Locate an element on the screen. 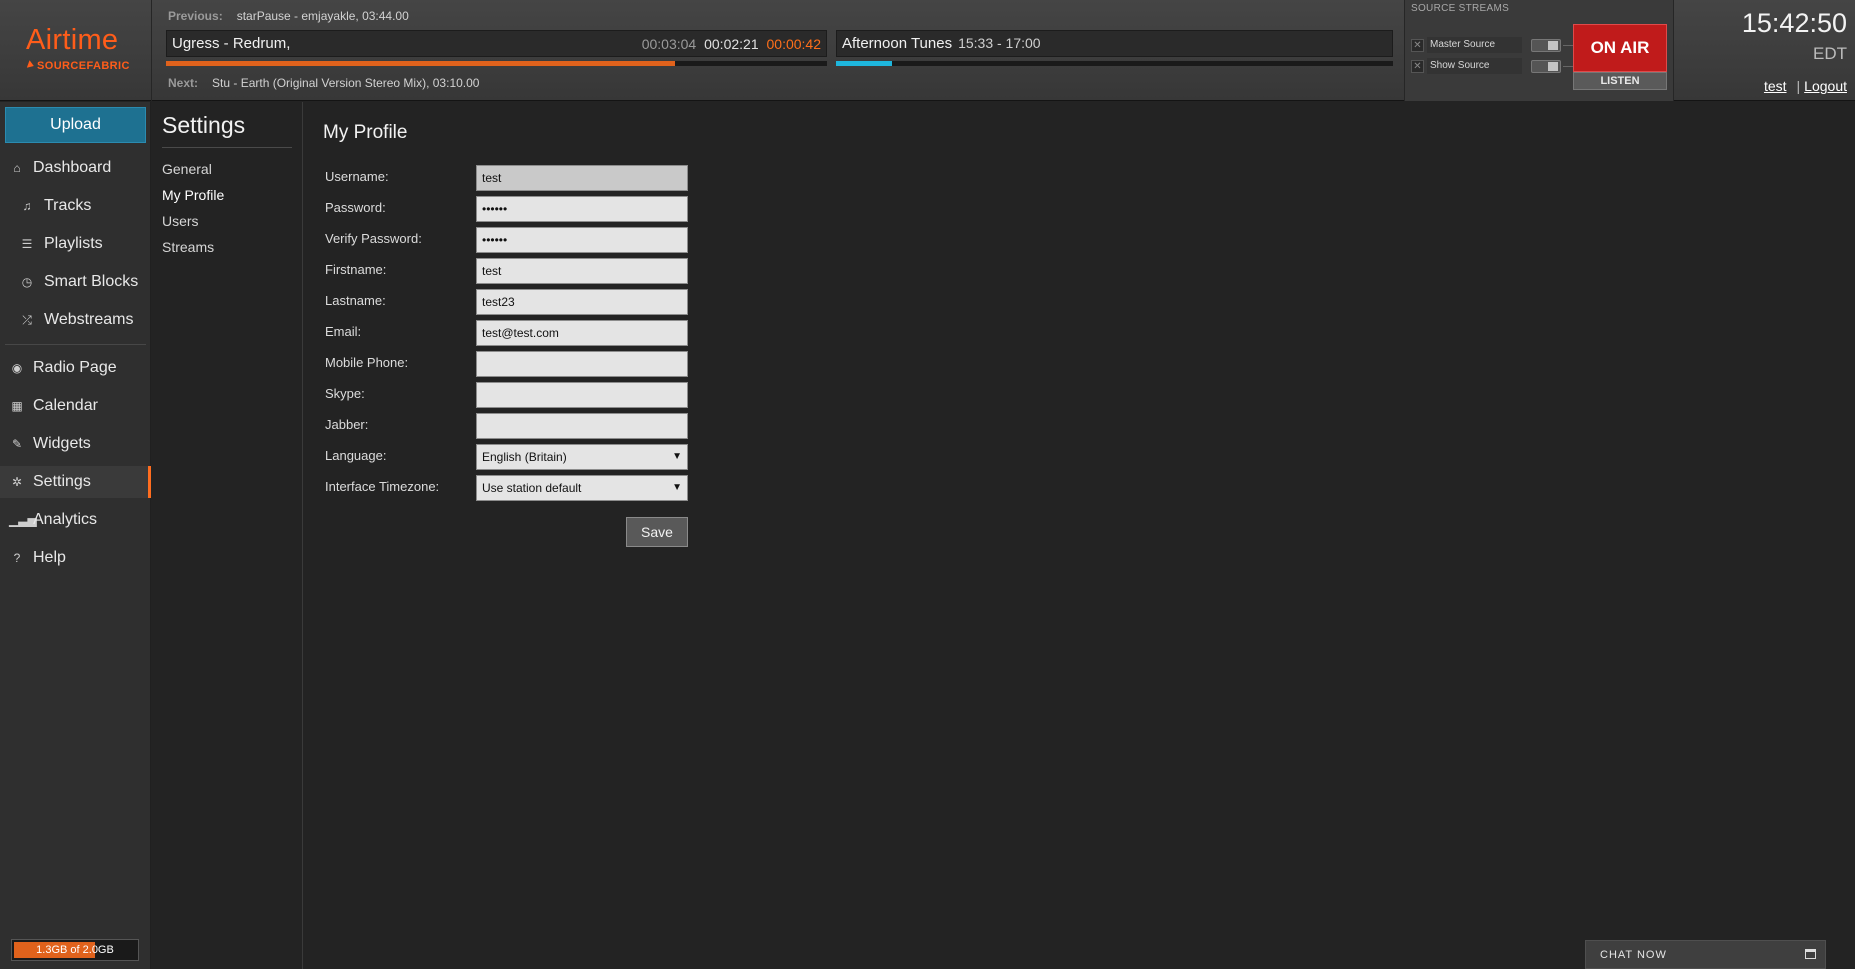  clock-panel: 15:42:50 EDT test | Logout is located at coordinates (1765, 50).